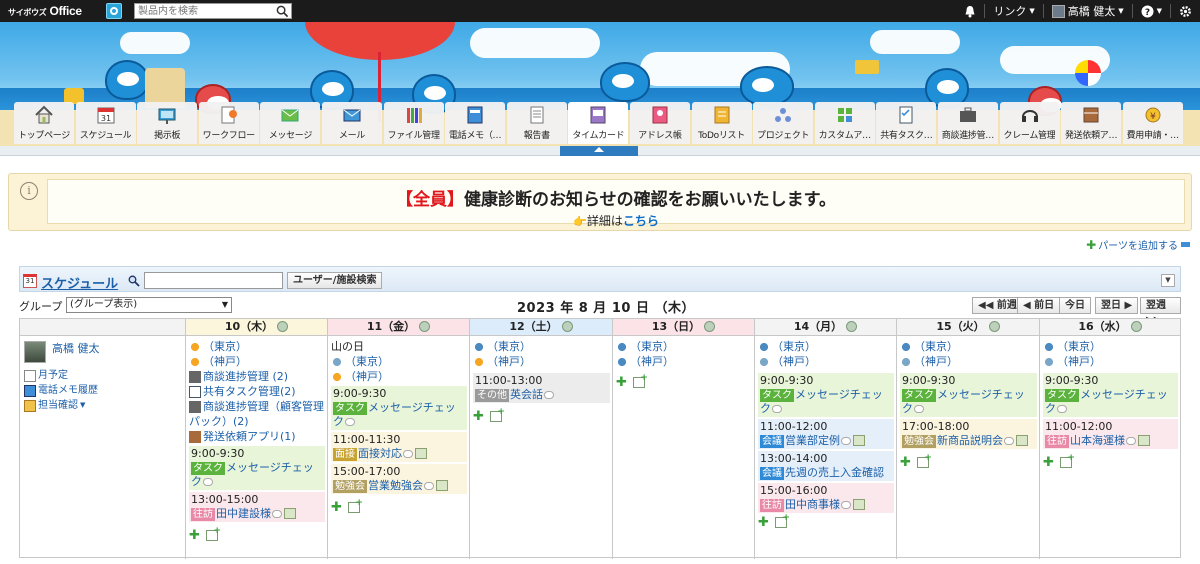 The width and height of the screenshot is (1200, 564). What do you see at coordinates (200, 11) in the screenshot?
I see `product-search-input` at bounding box center [200, 11].